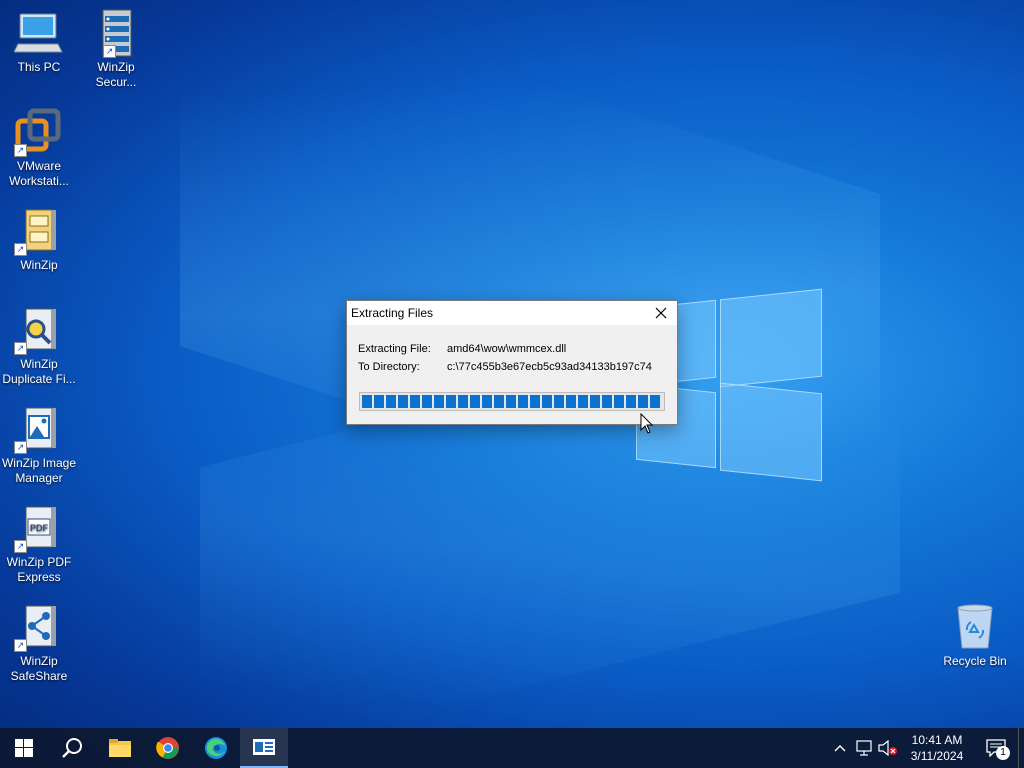 This screenshot has width=1024, height=768. I want to click on edge-icon, so click(216, 748).